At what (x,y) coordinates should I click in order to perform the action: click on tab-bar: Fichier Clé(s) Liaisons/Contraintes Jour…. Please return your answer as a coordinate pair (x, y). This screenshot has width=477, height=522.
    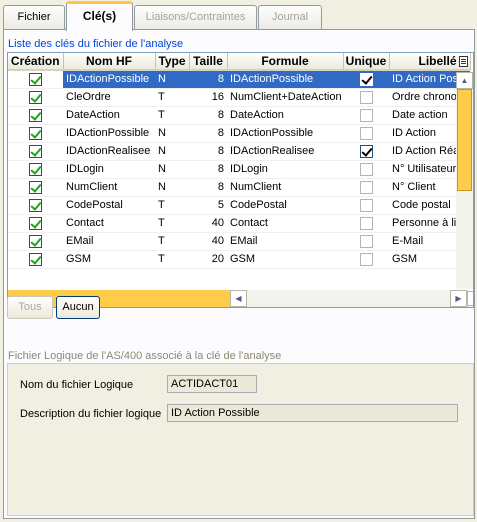
    Looking at the image, I should click on (238, 15).